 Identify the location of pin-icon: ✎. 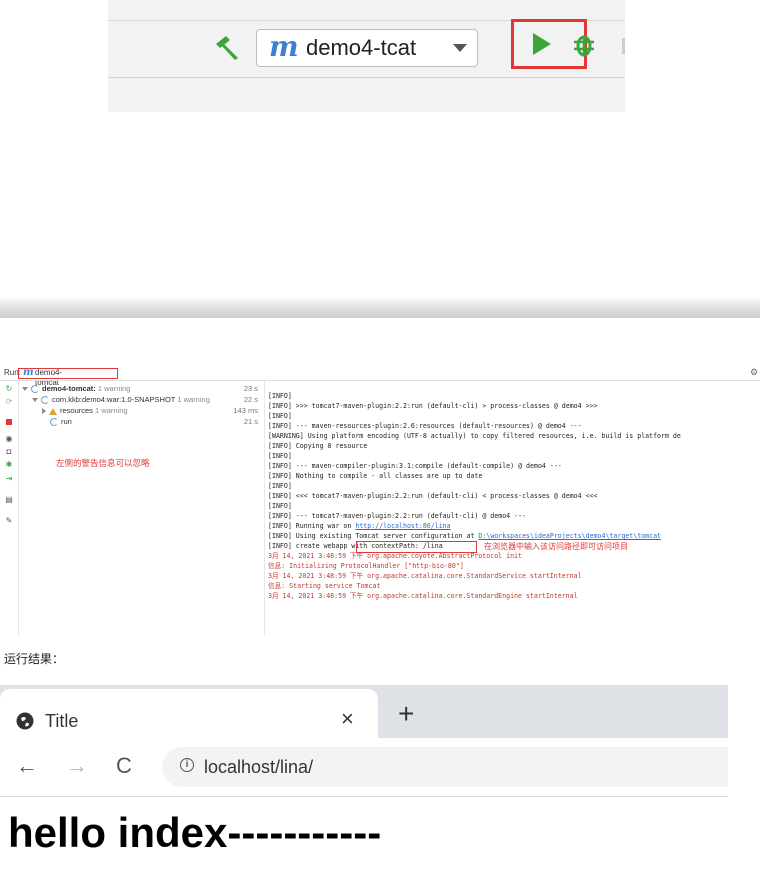
(9, 521).